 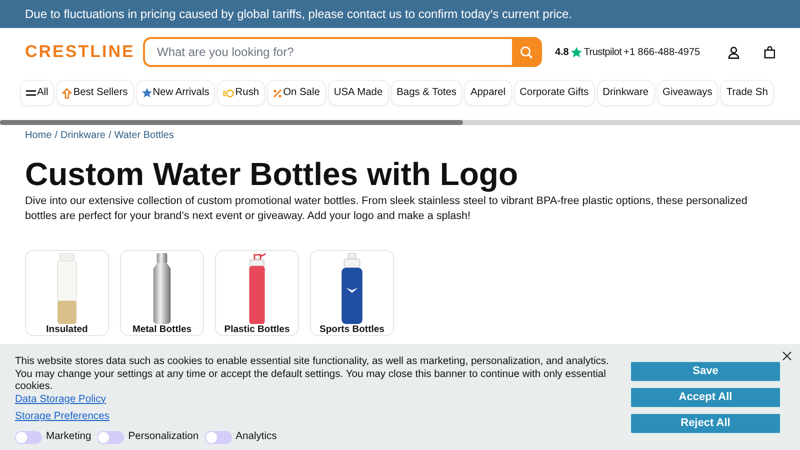 What do you see at coordinates (386, 209) in the screenshot?
I see `intro-text: Dive into our extensive collection of custom promotional water bottles. From sleek stainless steel to vibrant BPA-free plastic options, these personalized bottles are perfect for your brand’s next event or giveaway. Add your logo and make a splash!` at bounding box center [386, 209].